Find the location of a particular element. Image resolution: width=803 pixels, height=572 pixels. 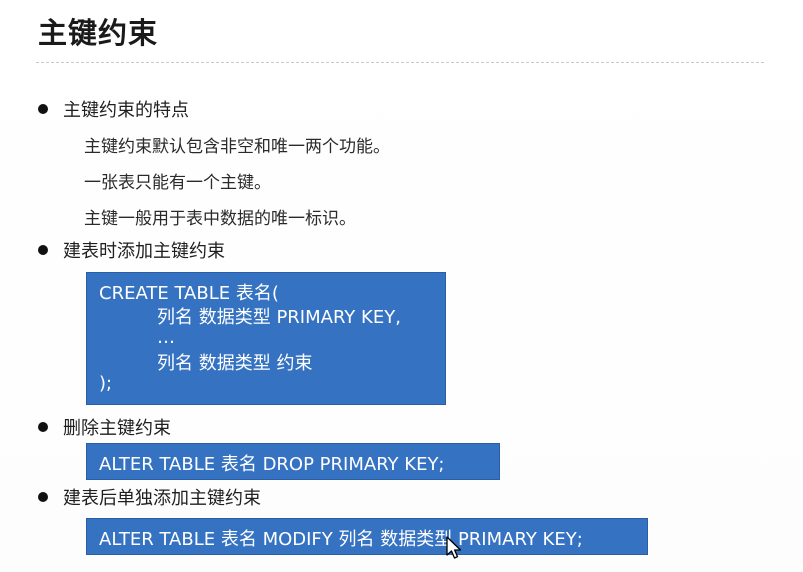

feature-line: 主键一般用于表中数据的唯一标识。 is located at coordinates (220, 219).